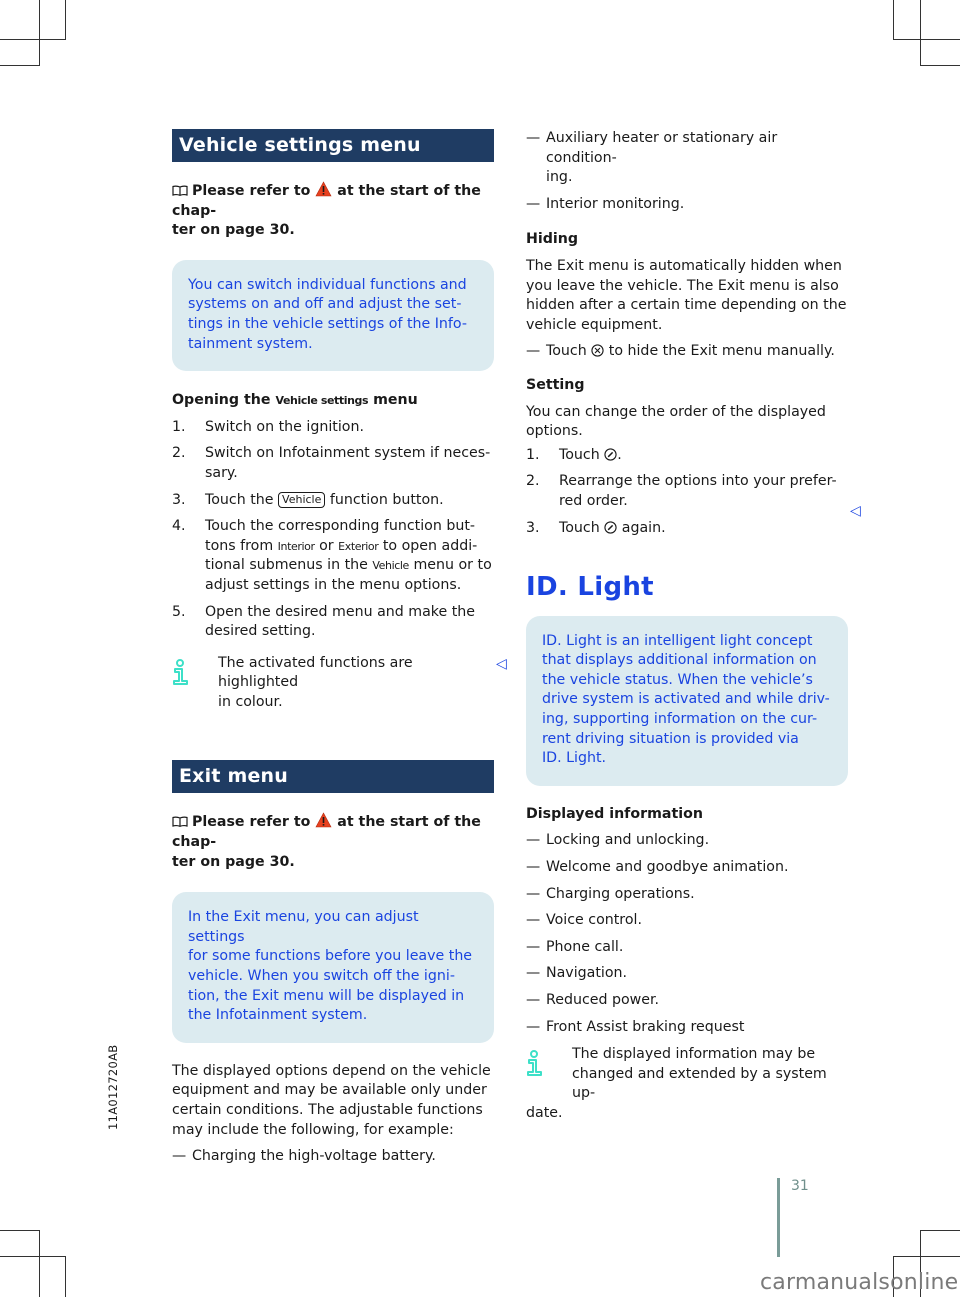 This screenshot has width=960, height=1297. What do you see at coordinates (643, 527) in the screenshot?
I see `step-text: again.` at bounding box center [643, 527].